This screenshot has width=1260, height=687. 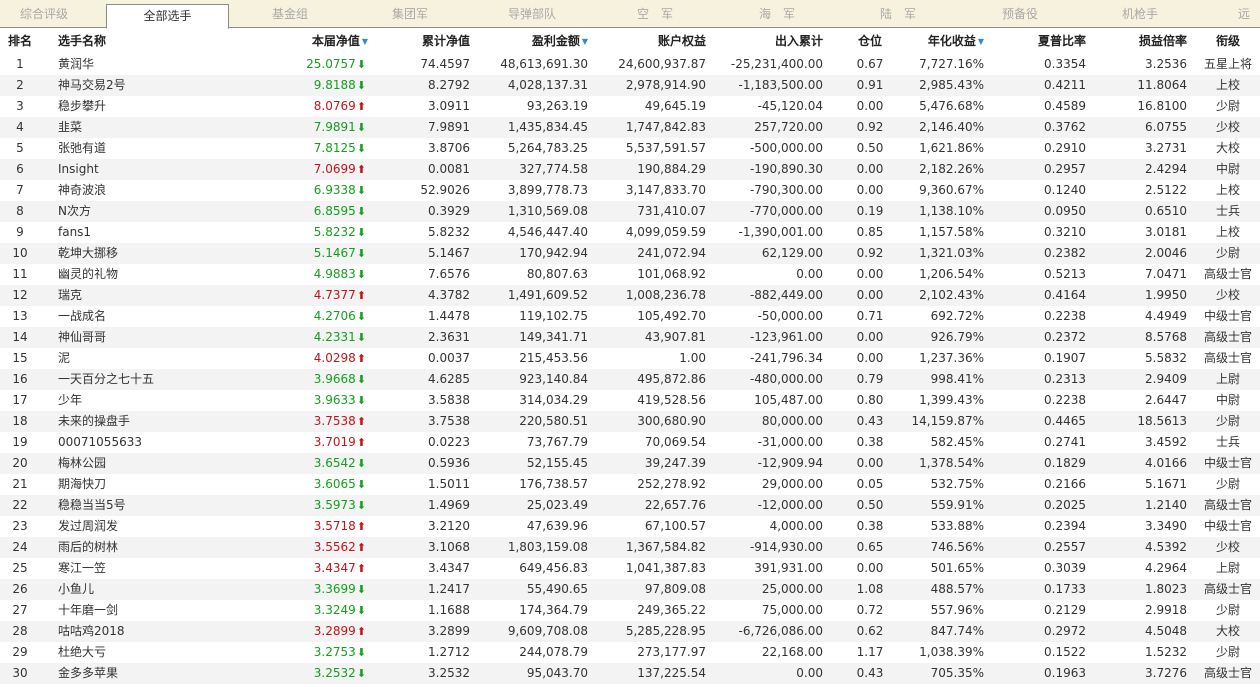 I want to click on cell-rank: 20, so click(x=20, y=463).